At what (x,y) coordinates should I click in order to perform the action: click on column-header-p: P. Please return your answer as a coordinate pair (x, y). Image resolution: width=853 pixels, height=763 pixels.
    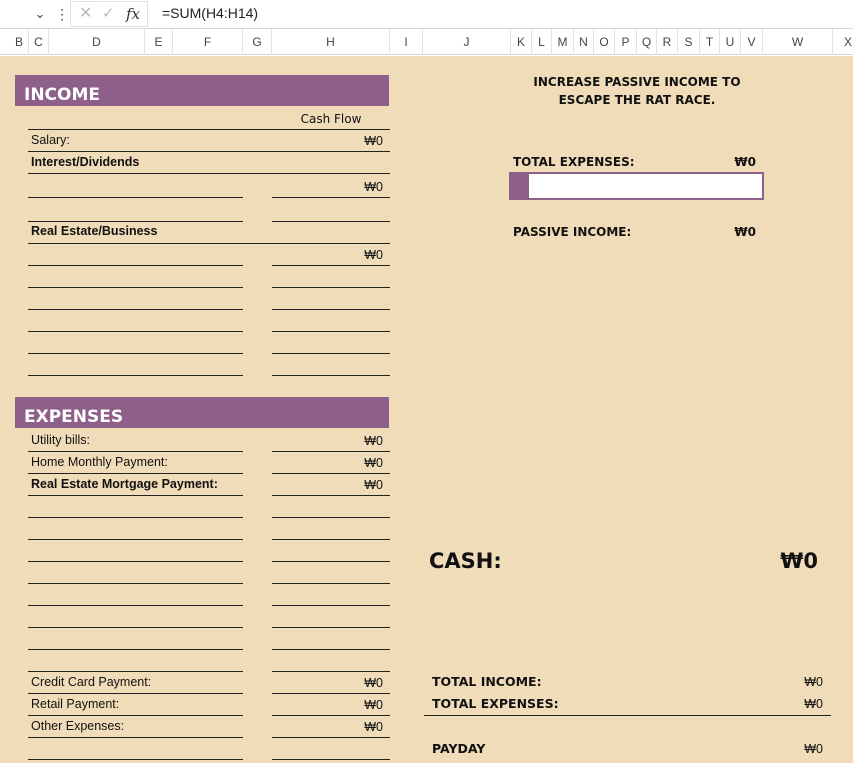
    Looking at the image, I should click on (626, 42).